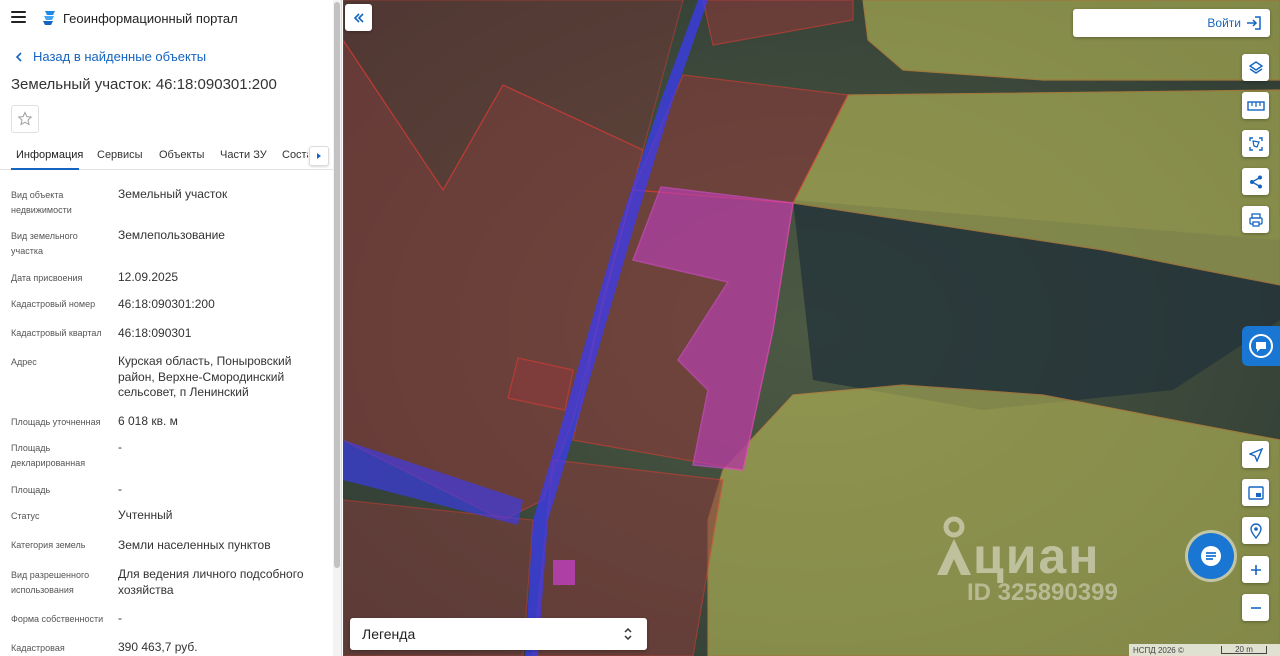  Describe the element at coordinates (1204, 650) in the screenshot. I see `map-attribution: НСПД 2026 © 20 m` at that location.